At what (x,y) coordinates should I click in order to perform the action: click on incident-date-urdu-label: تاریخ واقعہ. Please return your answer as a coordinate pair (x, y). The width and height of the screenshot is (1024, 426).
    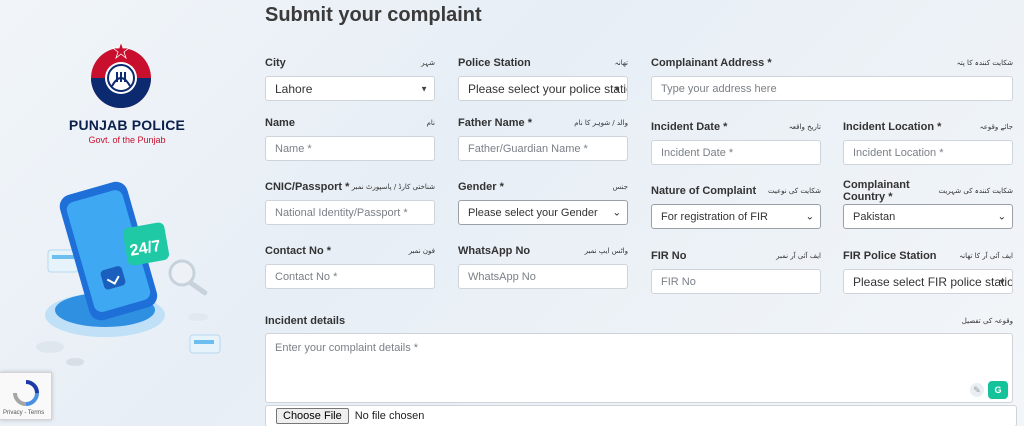
    Looking at the image, I should click on (804, 127).